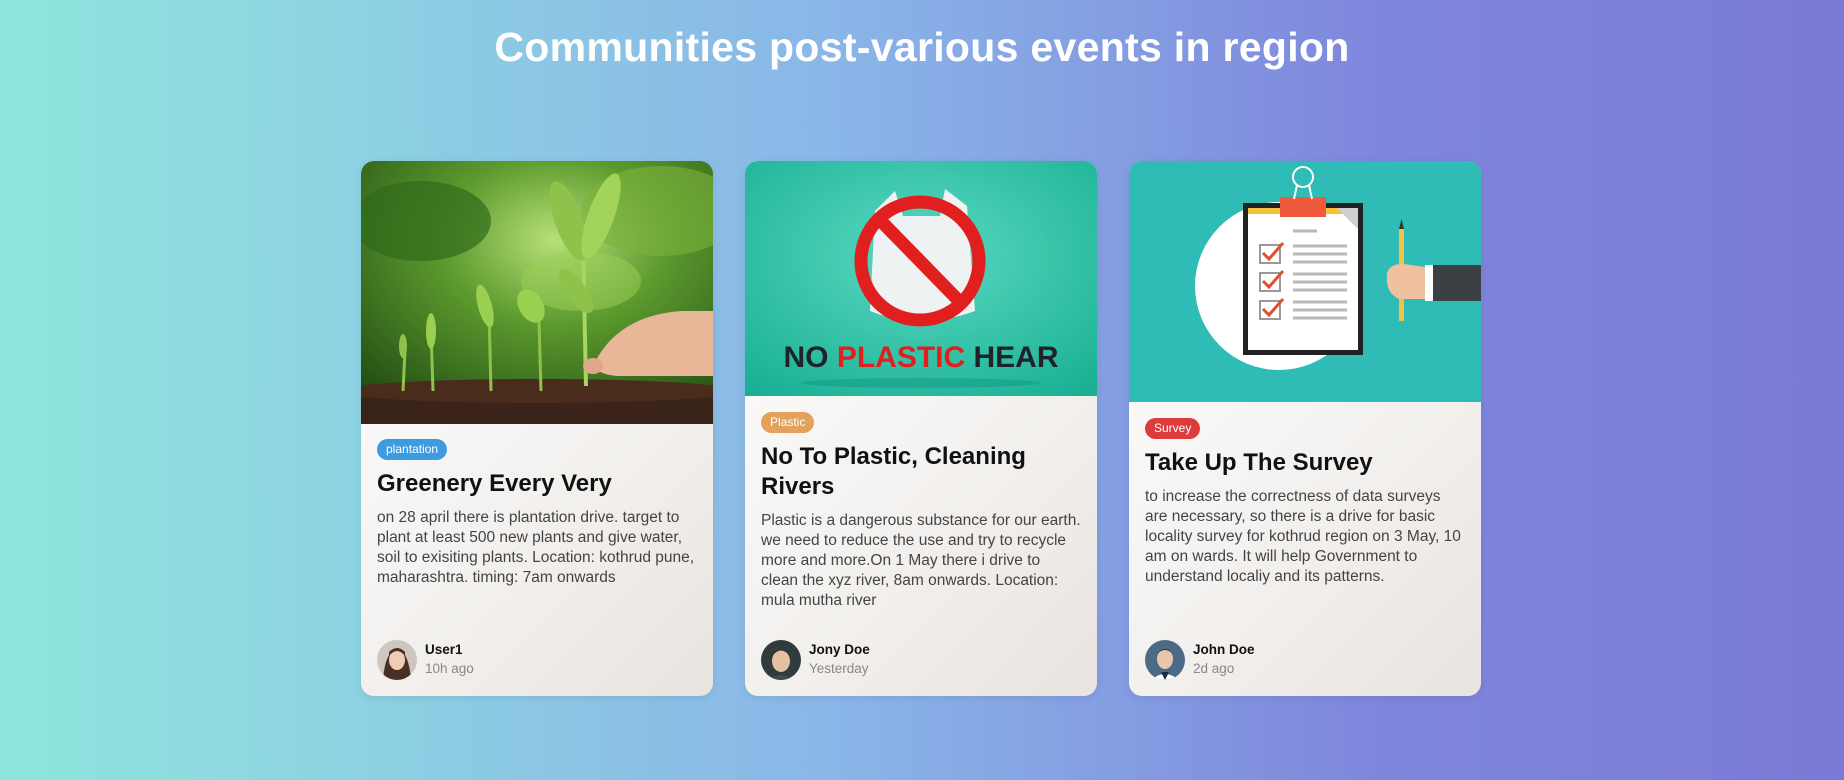 This screenshot has width=1844, height=780. What do you see at coordinates (921, 278) in the screenshot?
I see `no-plastic-image: NO PLASTIC HEAR` at bounding box center [921, 278].